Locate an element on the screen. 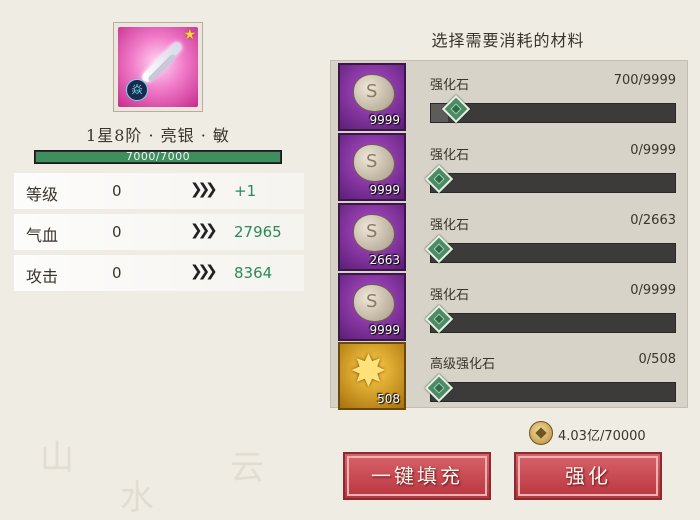 The width and height of the screenshot is (700, 520). material-name: 高级强化石 is located at coordinates (463, 364).